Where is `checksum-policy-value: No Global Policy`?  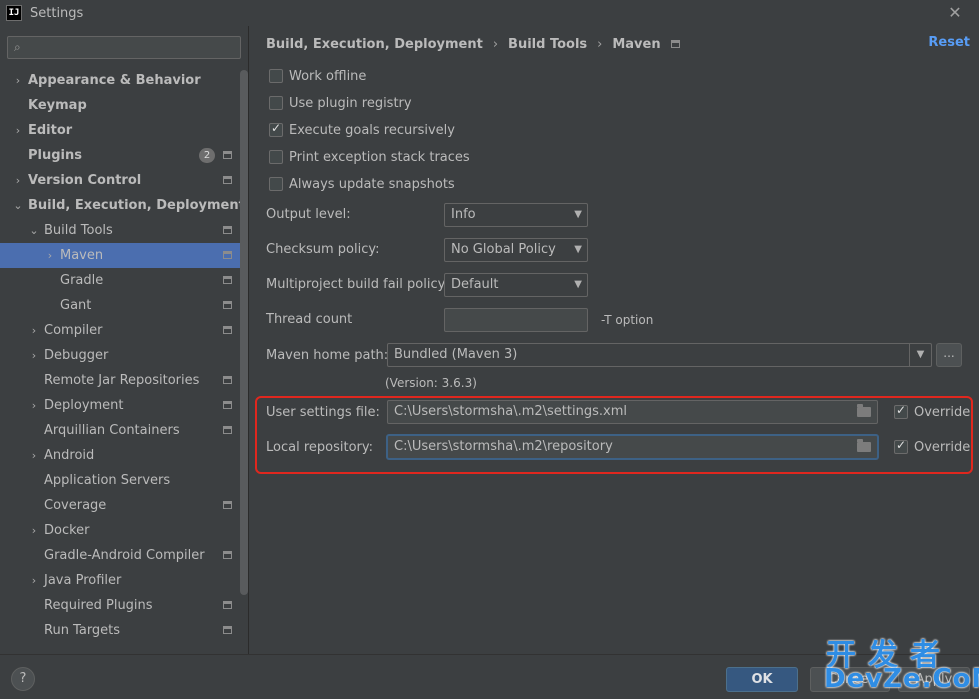 checksum-policy-value: No Global Policy is located at coordinates (503, 249).